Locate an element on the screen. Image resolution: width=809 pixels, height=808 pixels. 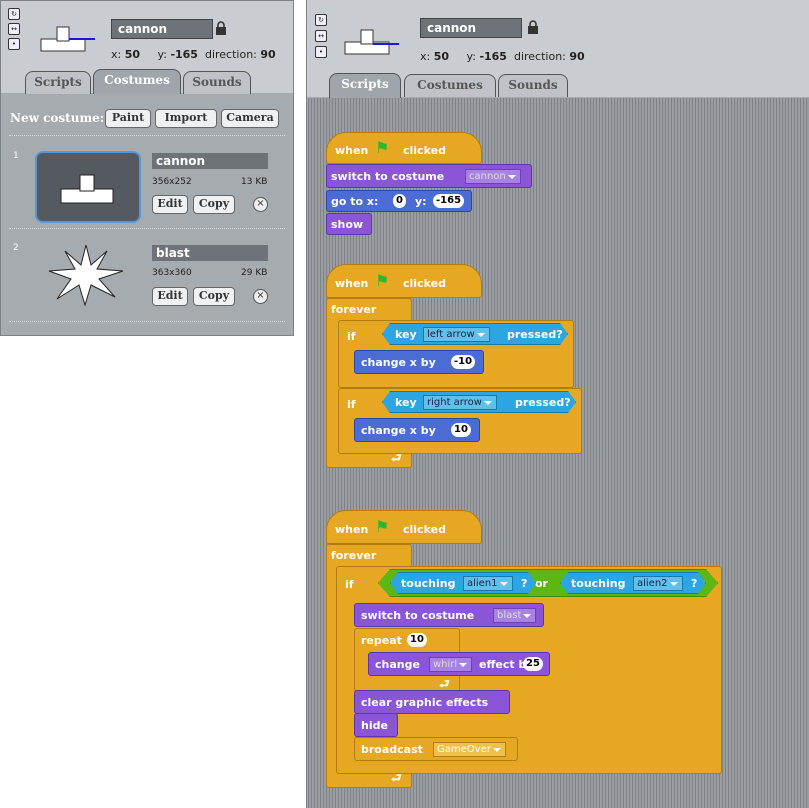
green-flag-icon: ⚑ is located at coordinates (382, 147).